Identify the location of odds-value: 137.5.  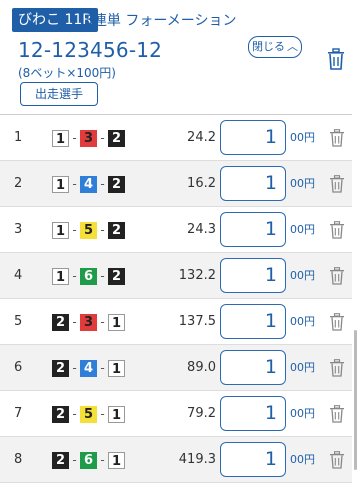
(197, 321).